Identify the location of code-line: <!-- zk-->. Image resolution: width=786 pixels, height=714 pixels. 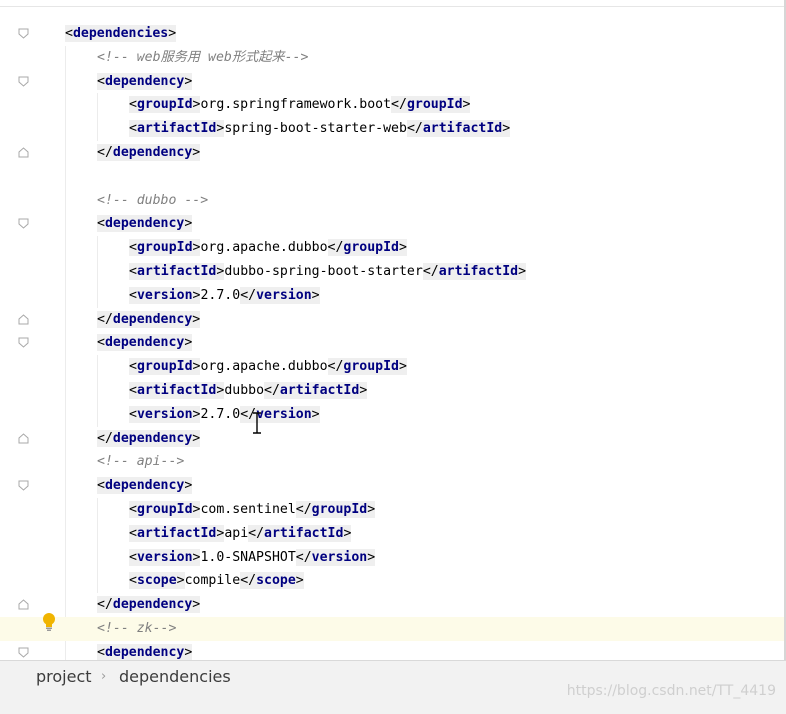
(392, 629).